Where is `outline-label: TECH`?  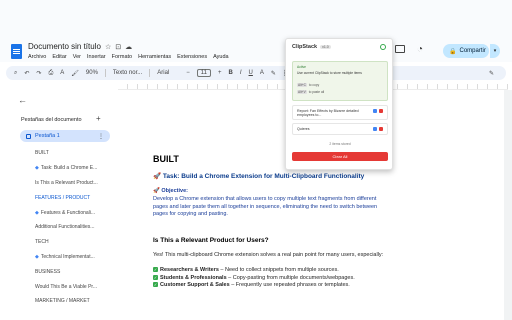
outline-label: TECH is located at coordinates (42, 242).